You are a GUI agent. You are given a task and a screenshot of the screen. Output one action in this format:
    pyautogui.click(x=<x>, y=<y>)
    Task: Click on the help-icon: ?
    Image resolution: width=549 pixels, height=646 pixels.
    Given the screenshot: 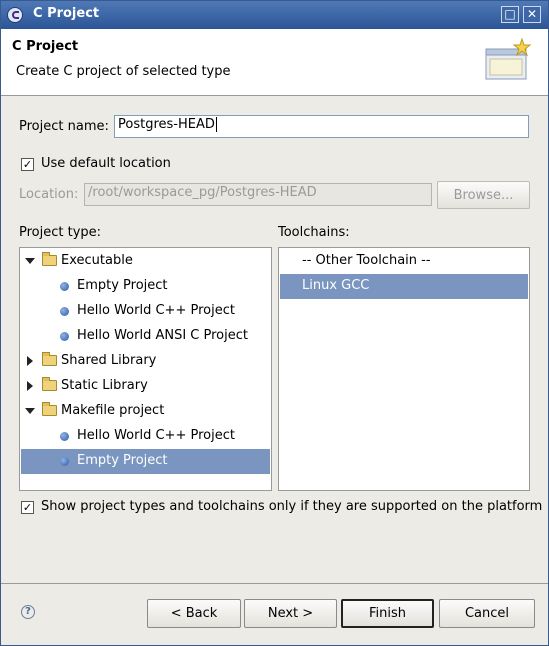 What is the action you would take?
    pyautogui.click(x=28, y=612)
    